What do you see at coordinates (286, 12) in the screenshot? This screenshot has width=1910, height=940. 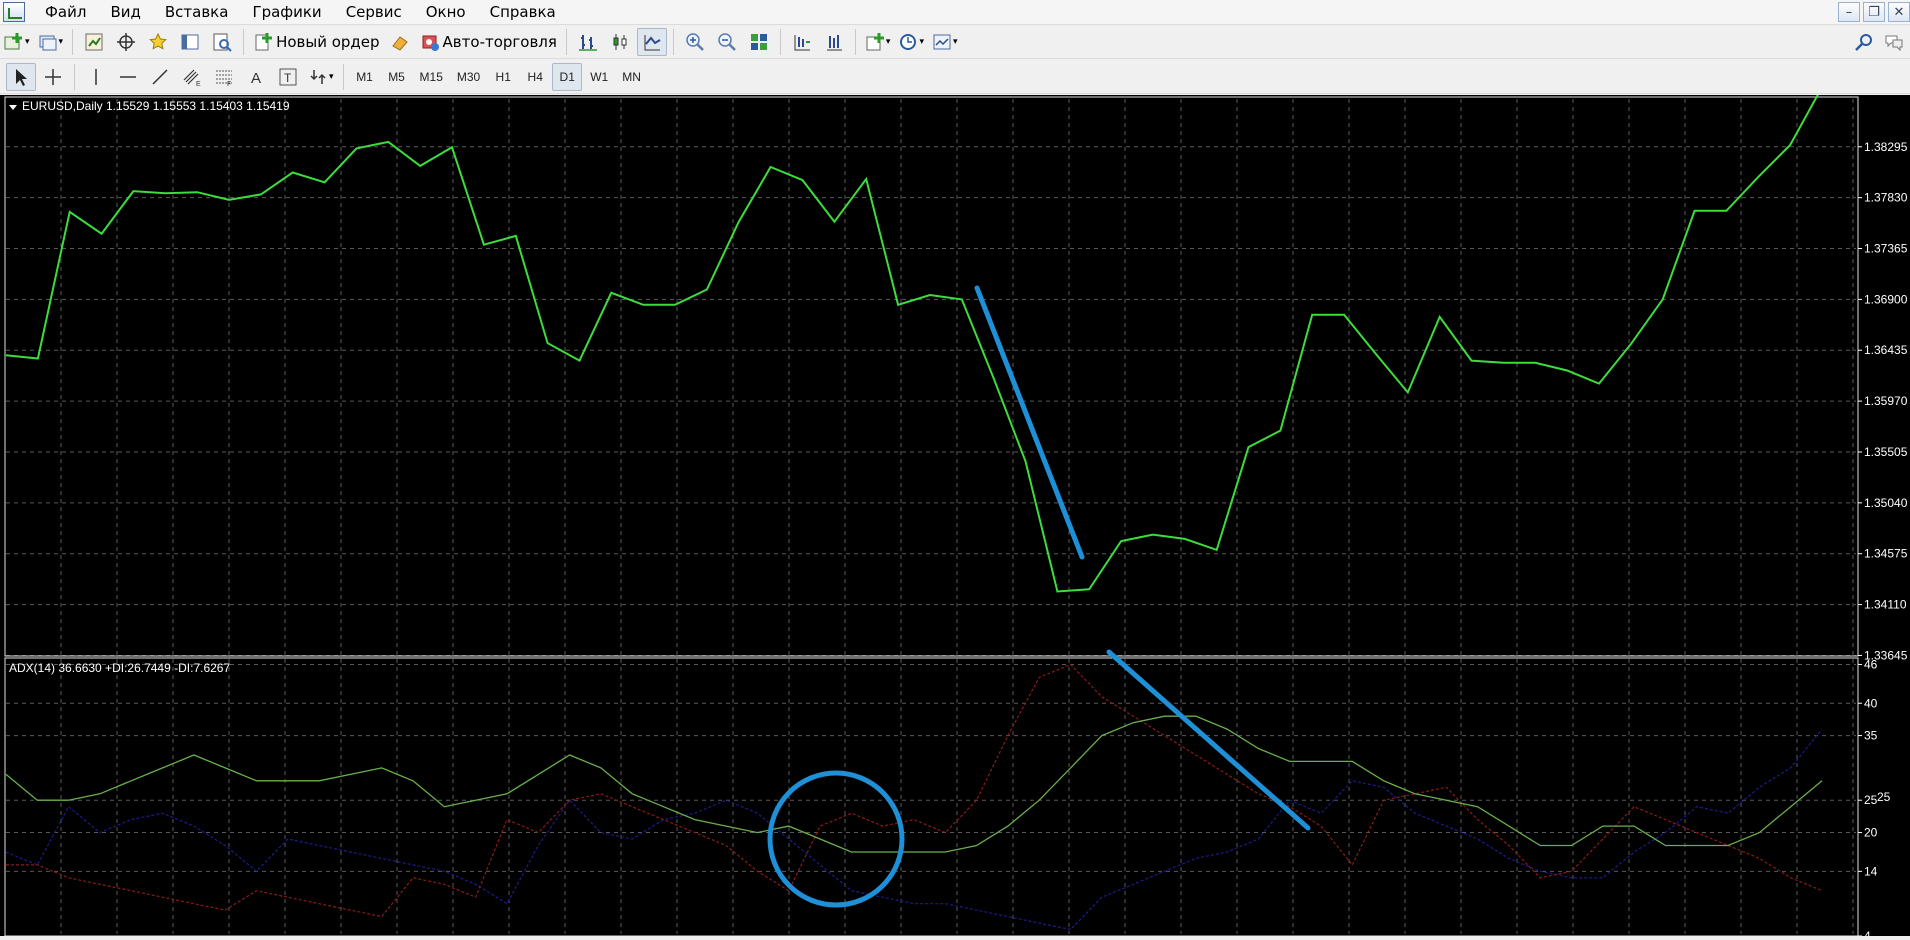 I see `menu-charts: Графики` at bounding box center [286, 12].